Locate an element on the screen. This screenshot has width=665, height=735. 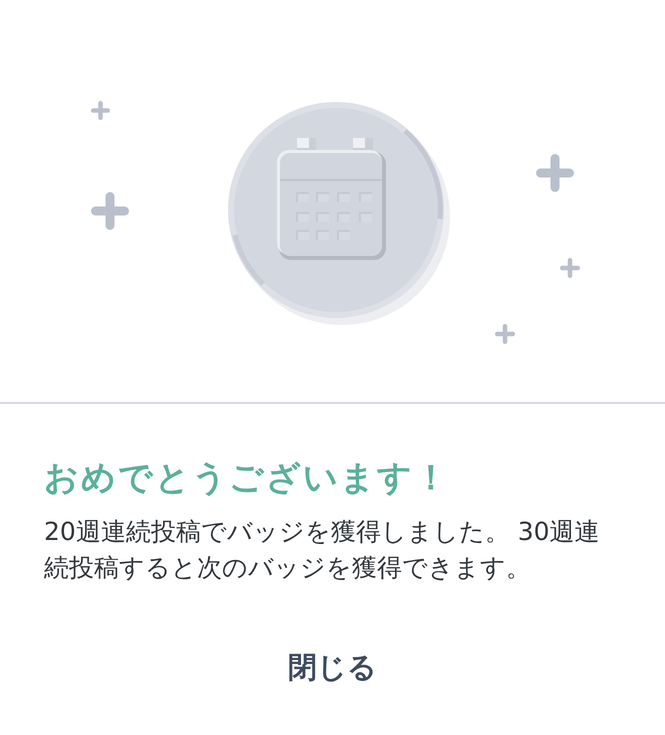
badge-message: 20週連続投稿でバッジを獲得しました。 30週連続投稿すると次のバッジを獲得できます。 is located at coordinates (322, 550).